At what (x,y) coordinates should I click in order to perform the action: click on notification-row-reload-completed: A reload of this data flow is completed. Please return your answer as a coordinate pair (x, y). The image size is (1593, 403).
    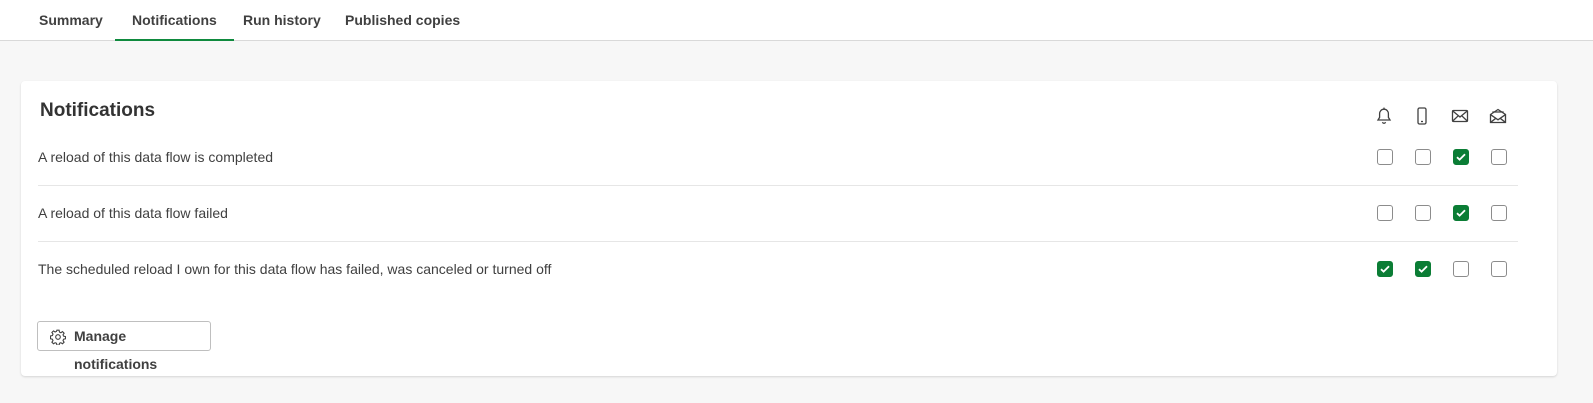
    Looking at the image, I should click on (778, 157).